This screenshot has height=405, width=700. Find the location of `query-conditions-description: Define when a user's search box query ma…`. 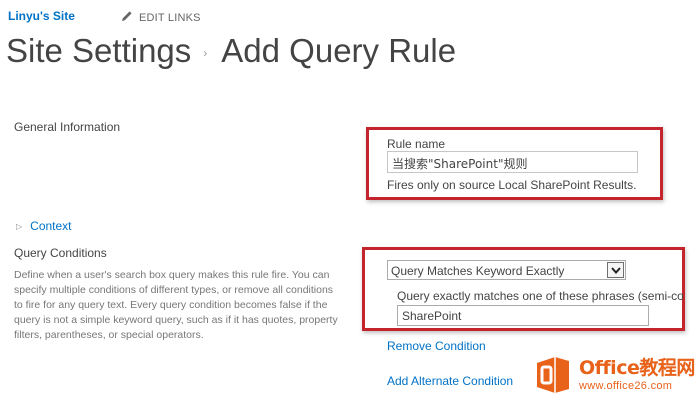

query-conditions-description: Define when a user's search box query ma… is located at coordinates (176, 305).